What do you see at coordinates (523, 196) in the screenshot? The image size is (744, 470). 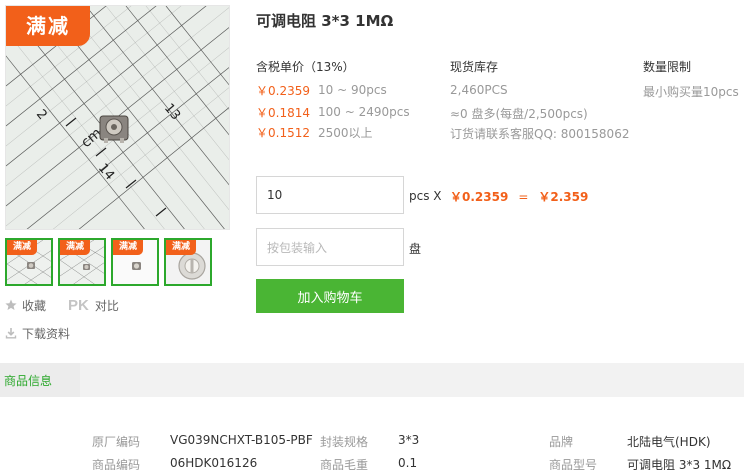 I see `equals-sign: =` at bounding box center [523, 196].